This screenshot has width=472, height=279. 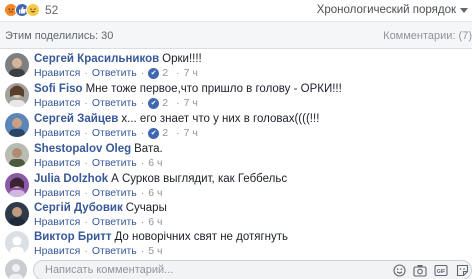 I want to click on comment-input: Написать комментарий... GIF, so click(x=252, y=269).